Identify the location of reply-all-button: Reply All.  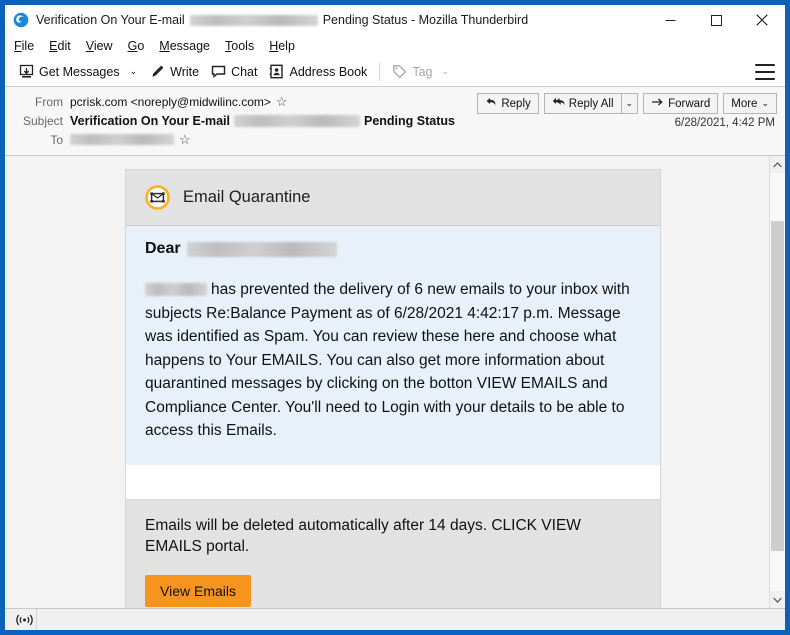
(582, 103).